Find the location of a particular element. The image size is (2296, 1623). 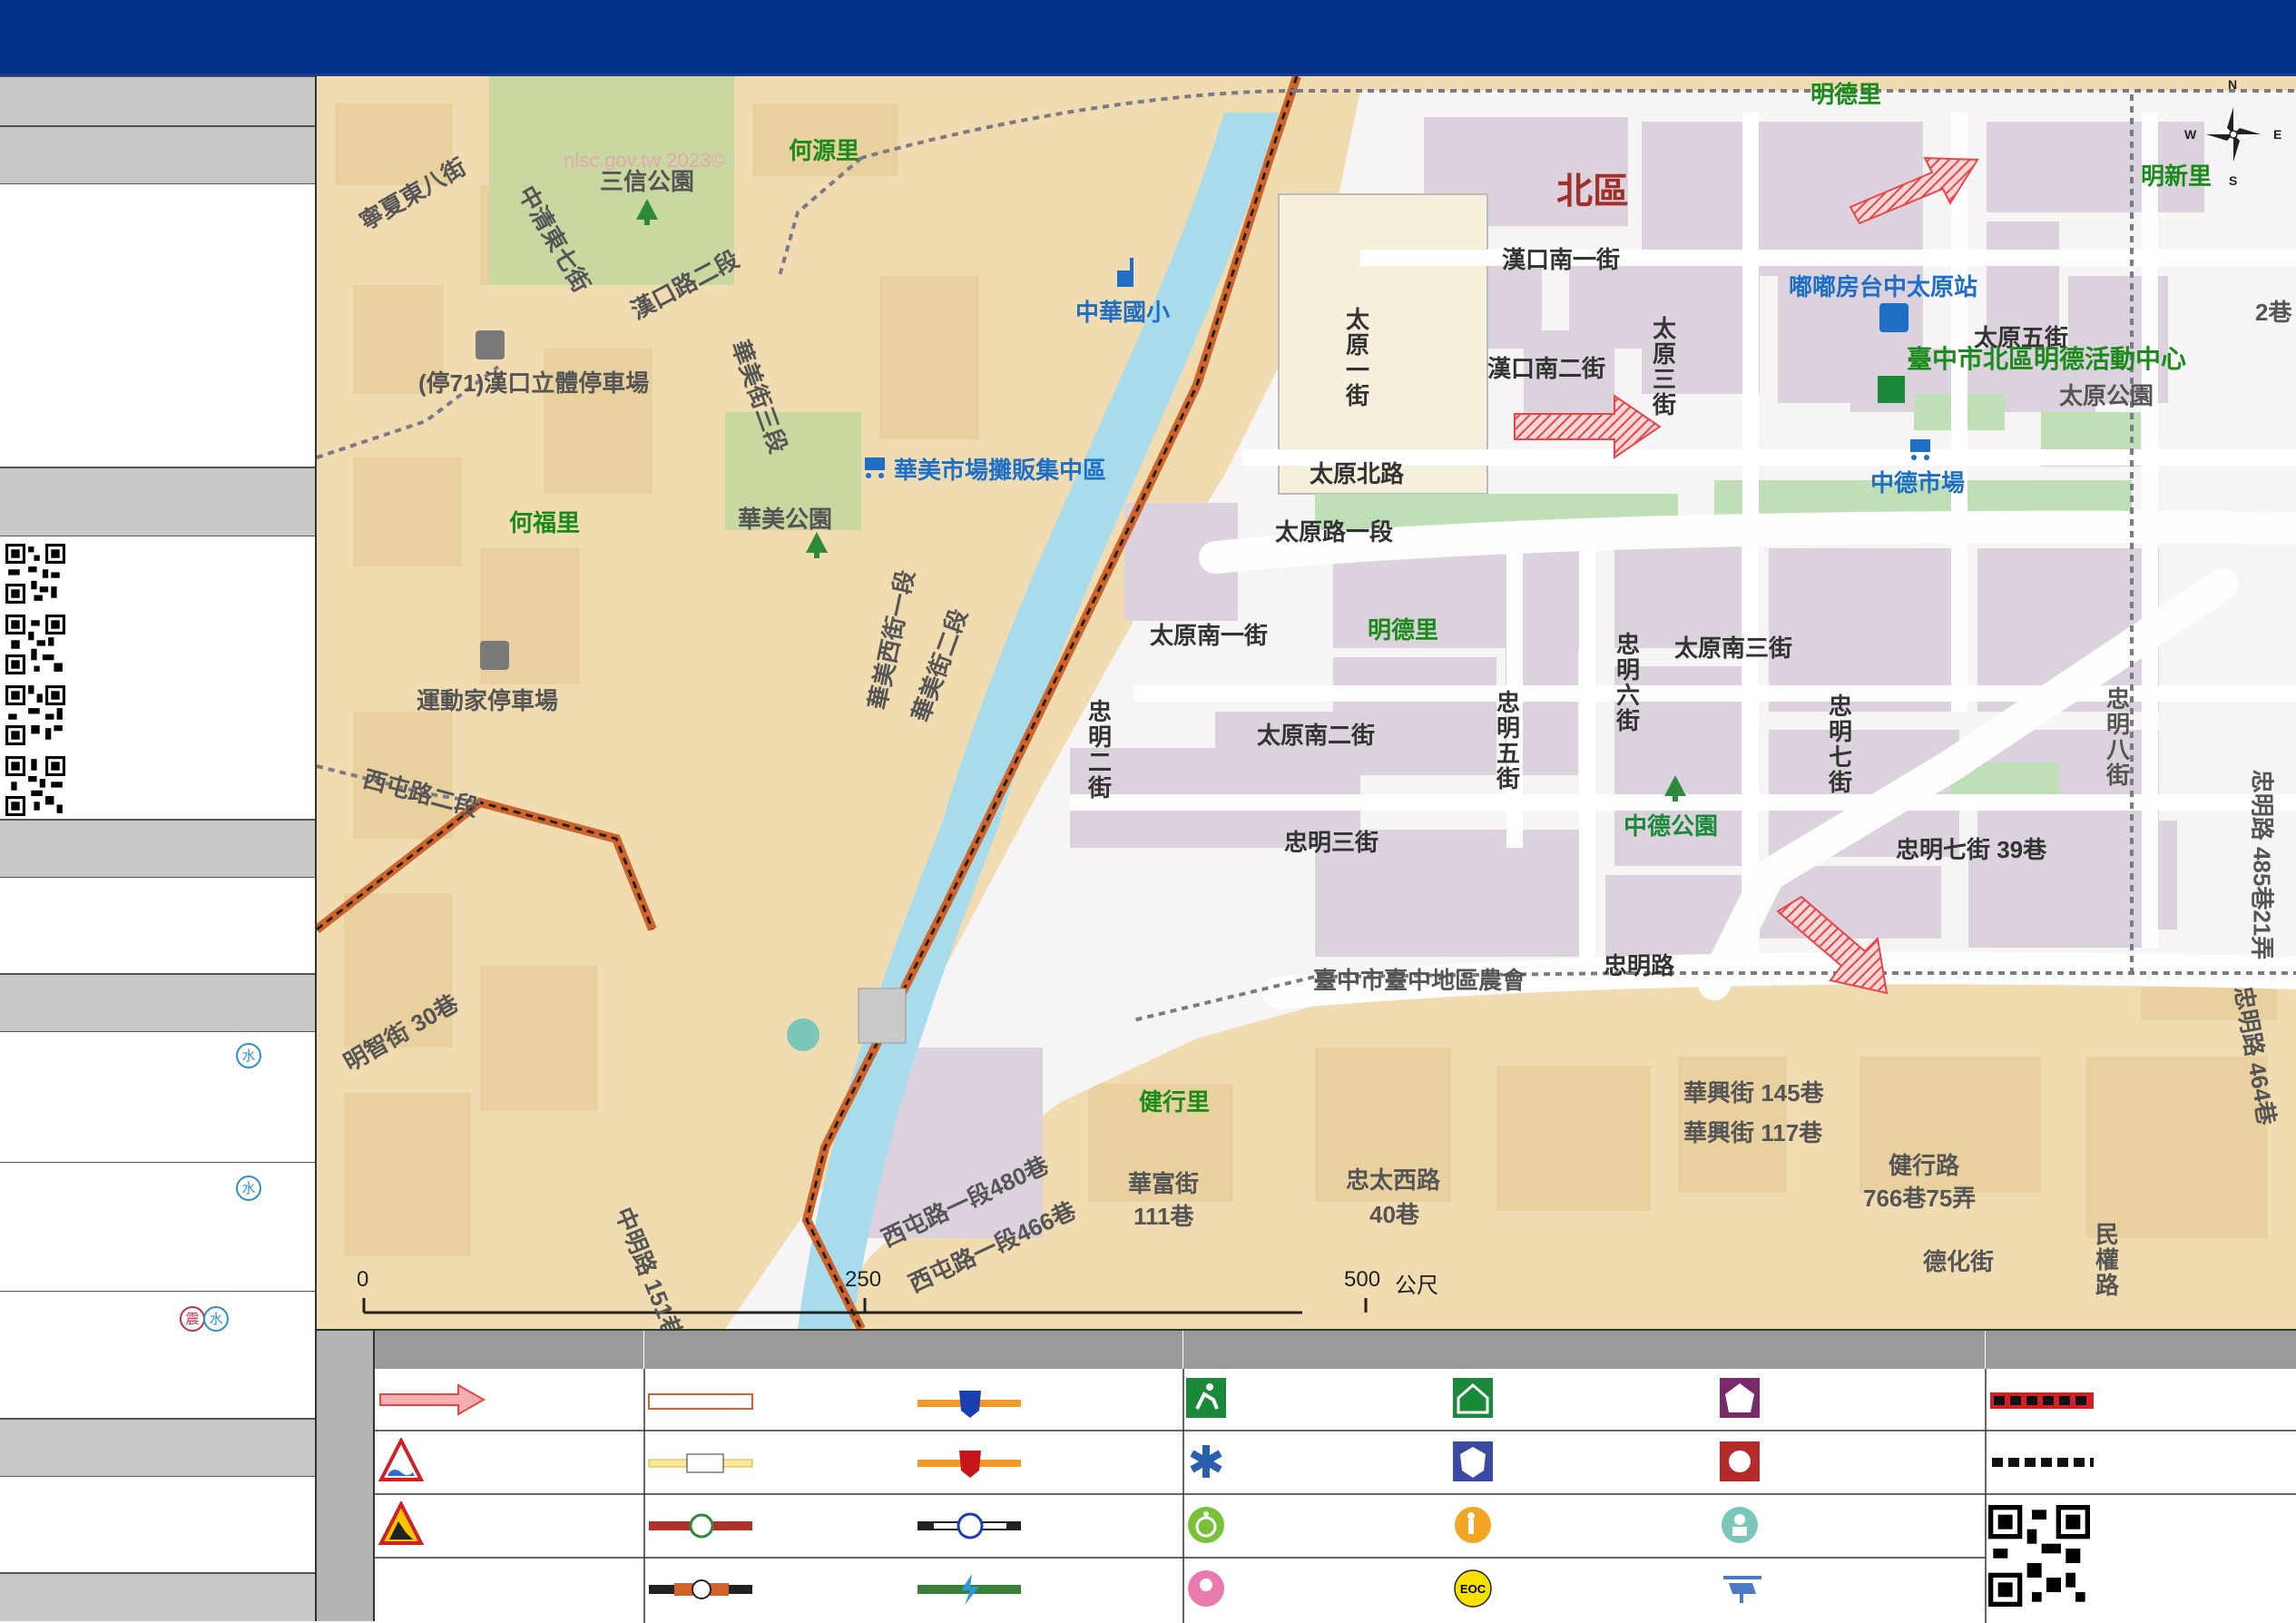

compass-n: N is located at coordinates (2233, 84).